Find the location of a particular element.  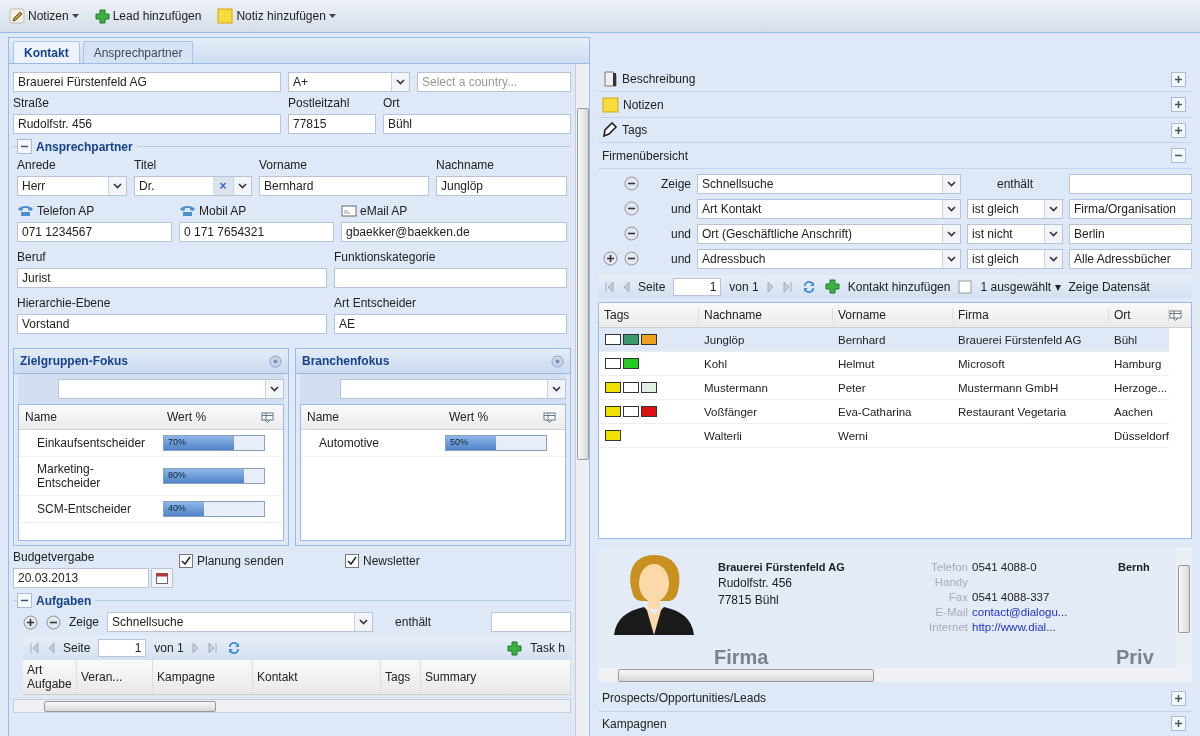

text-field: 0 171 7654321 is located at coordinates (256, 232).